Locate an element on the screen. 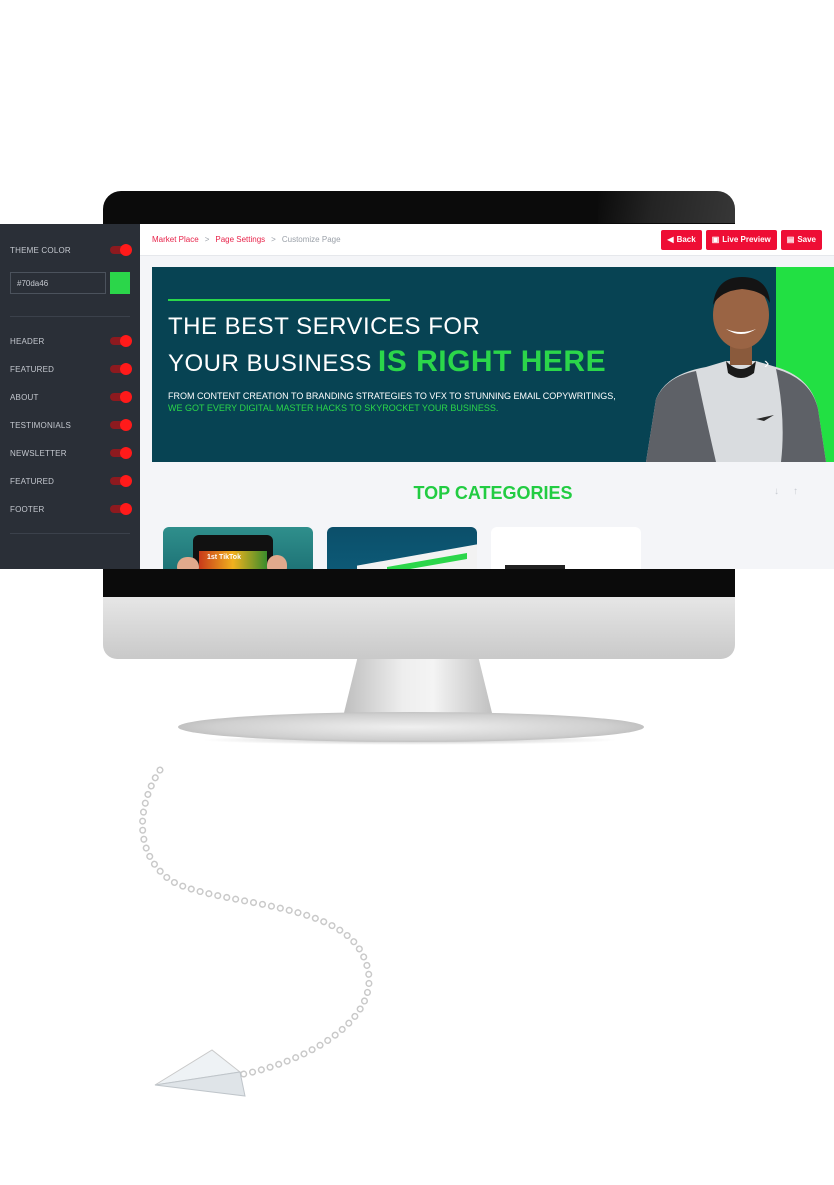  arrow-down-icon: ↓ is located at coordinates (776, 491).